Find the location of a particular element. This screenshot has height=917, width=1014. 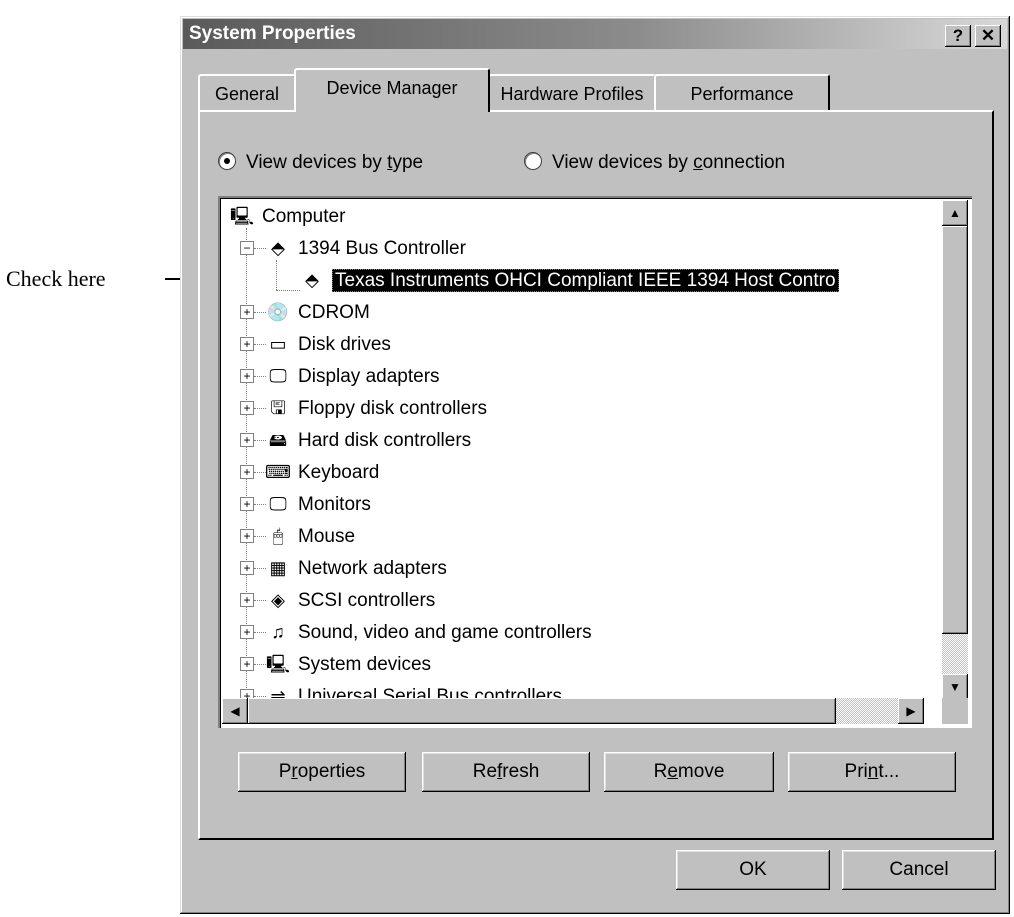

hard-disk-controller-icon: 🖴 is located at coordinates (278, 440).